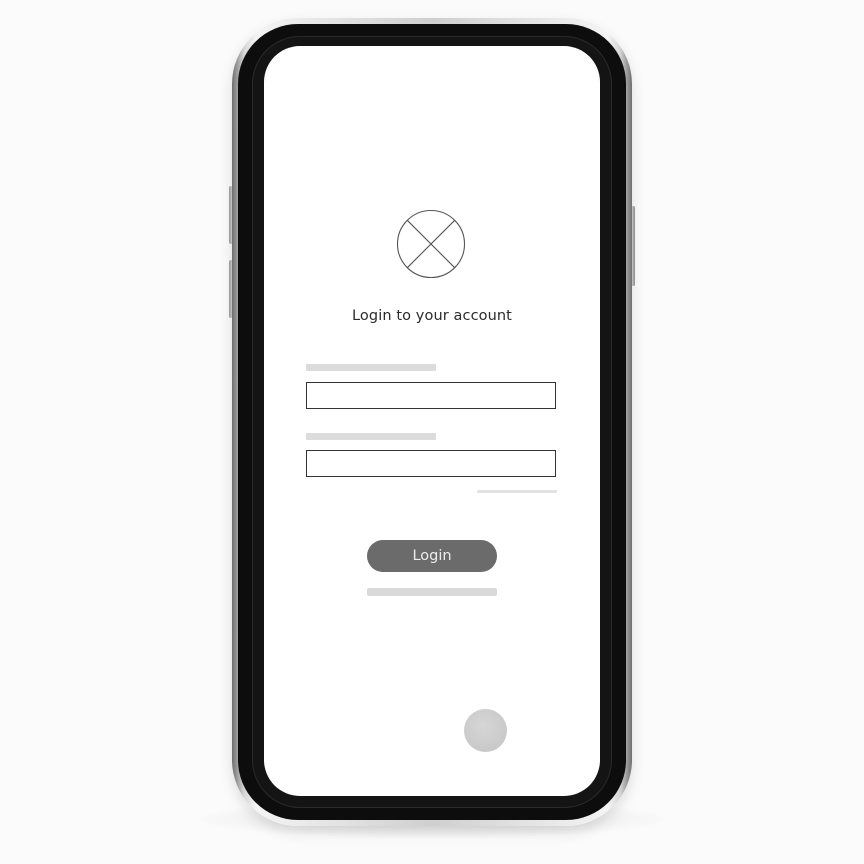 The width and height of the screenshot is (864, 864). Describe the element at coordinates (517, 491) in the screenshot. I see `forgot-password-link-placeholder` at that location.